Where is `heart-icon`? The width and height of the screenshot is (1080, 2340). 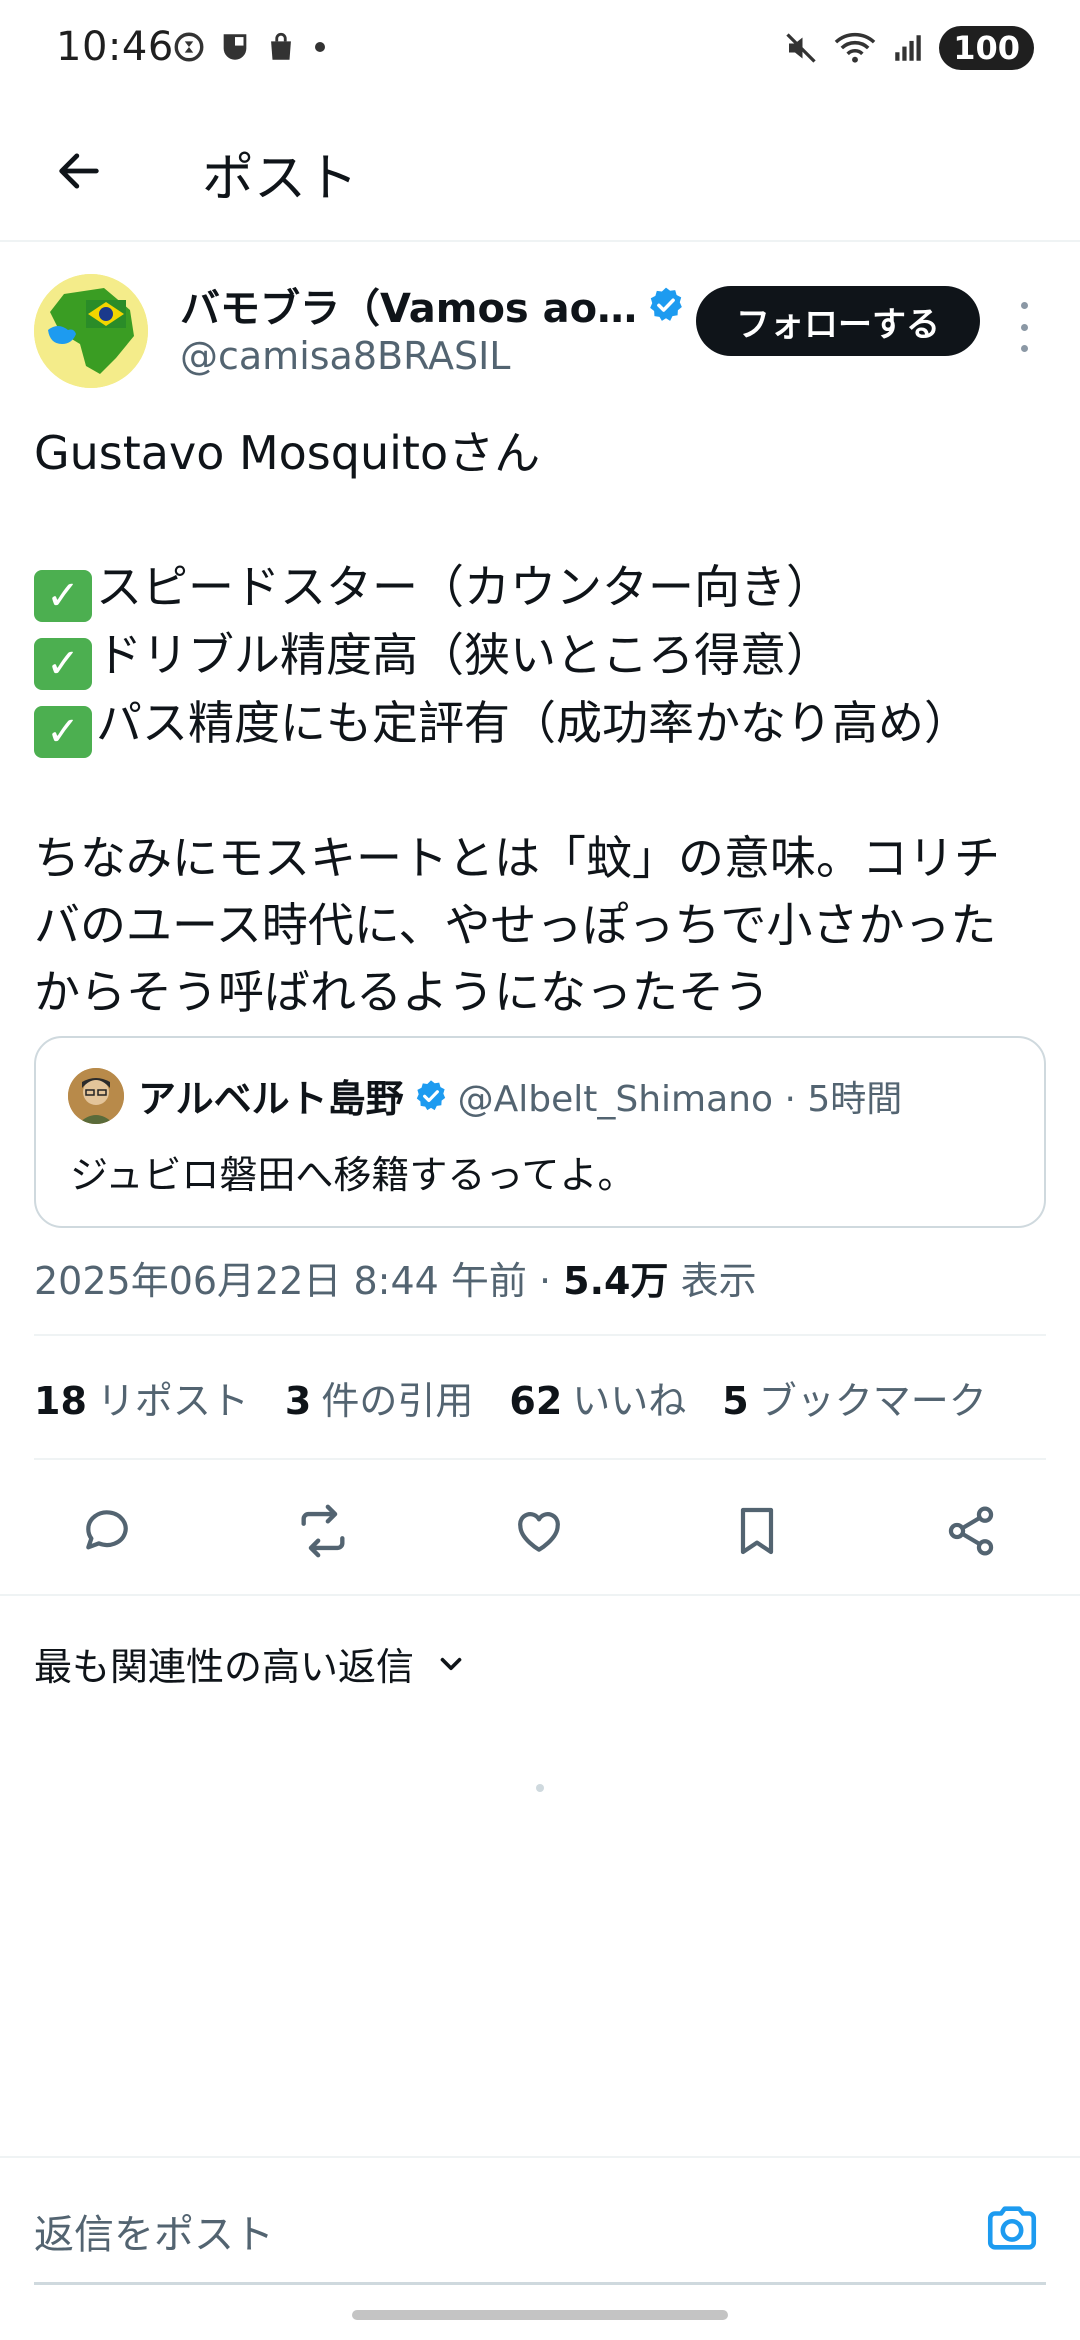 heart-icon is located at coordinates (539, 1532).